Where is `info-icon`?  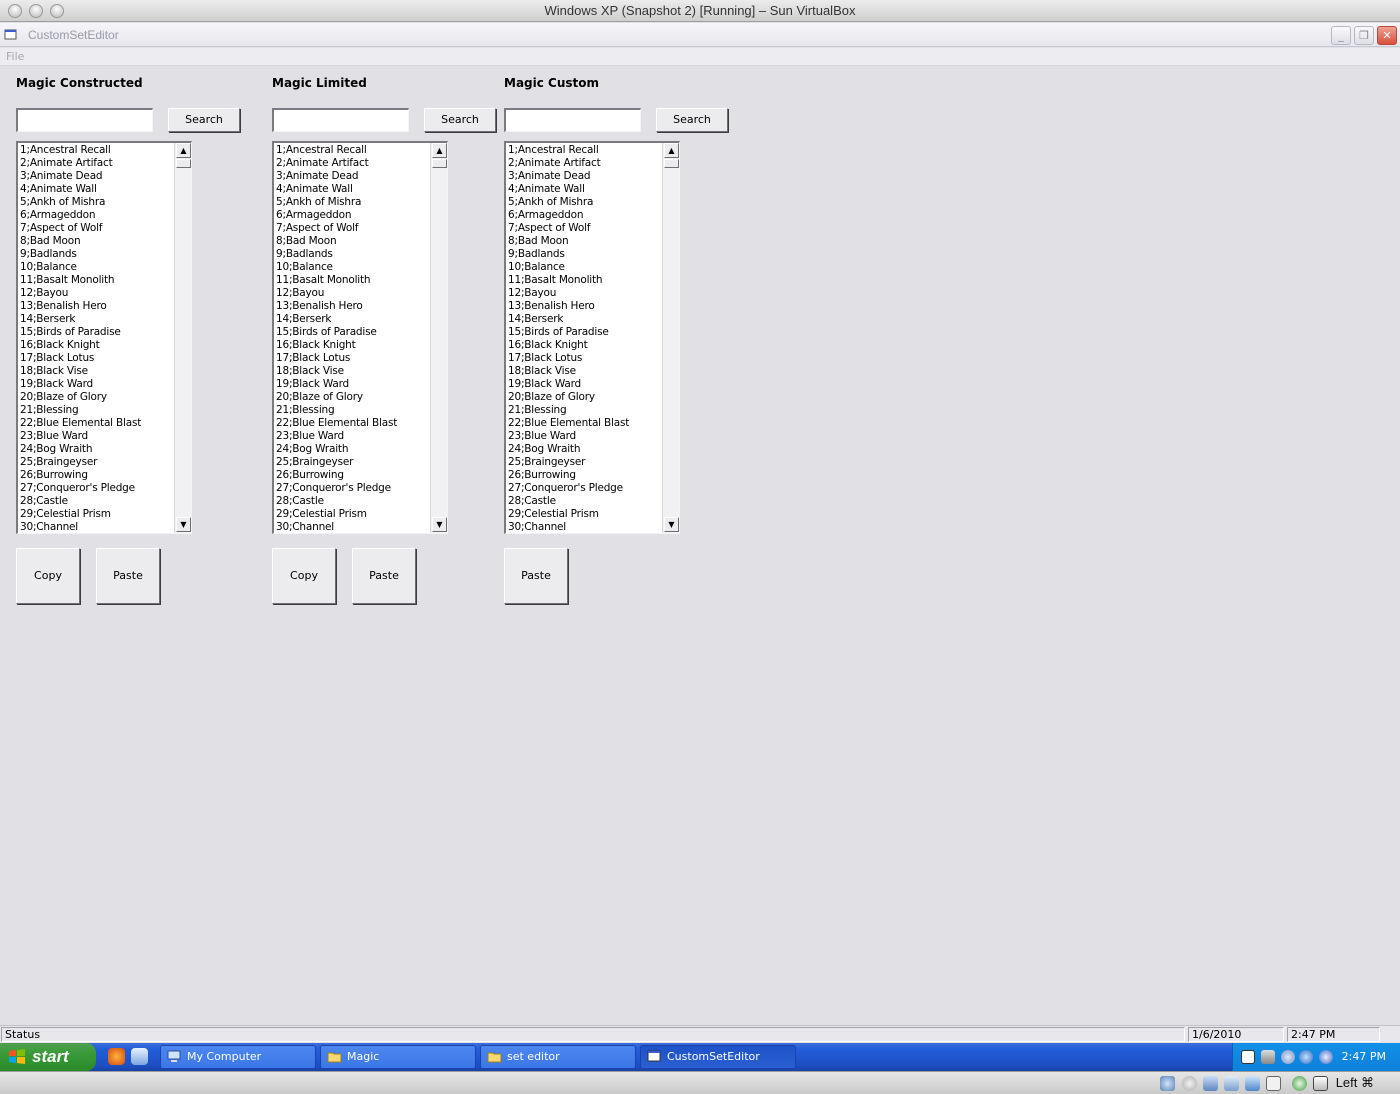
info-icon is located at coordinates (1326, 1057).